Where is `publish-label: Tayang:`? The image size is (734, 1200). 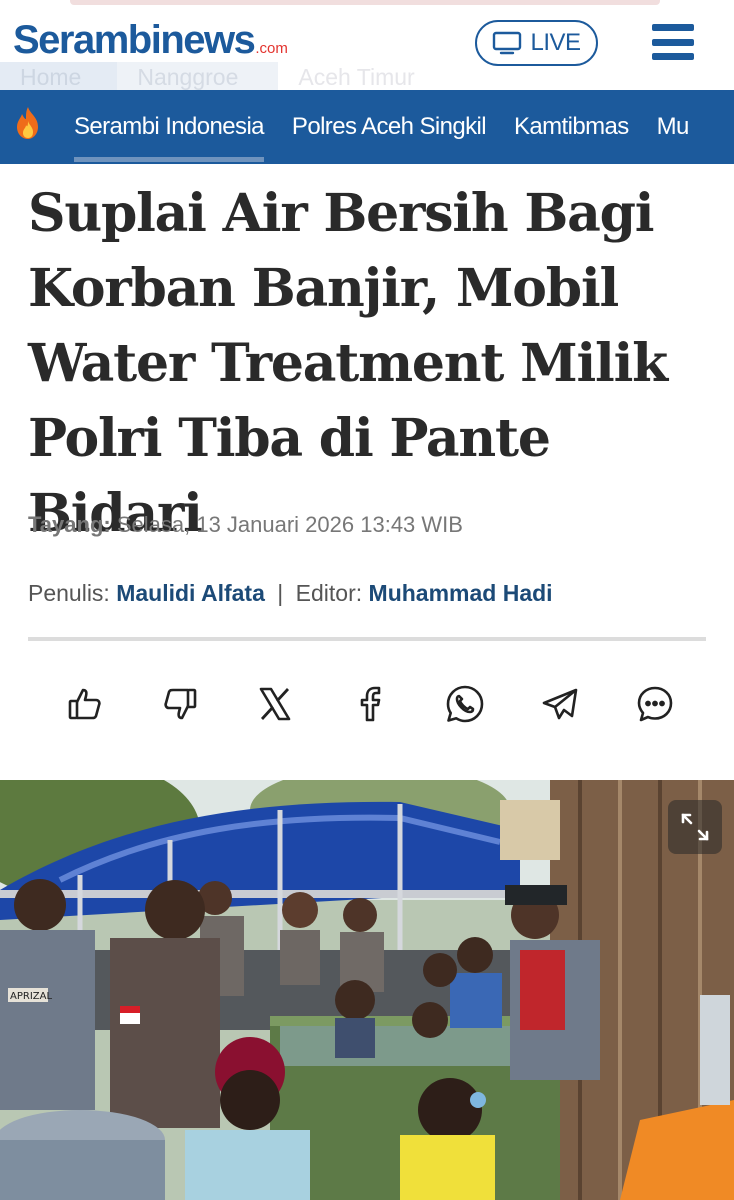
publish-label: Tayang: is located at coordinates (69, 524).